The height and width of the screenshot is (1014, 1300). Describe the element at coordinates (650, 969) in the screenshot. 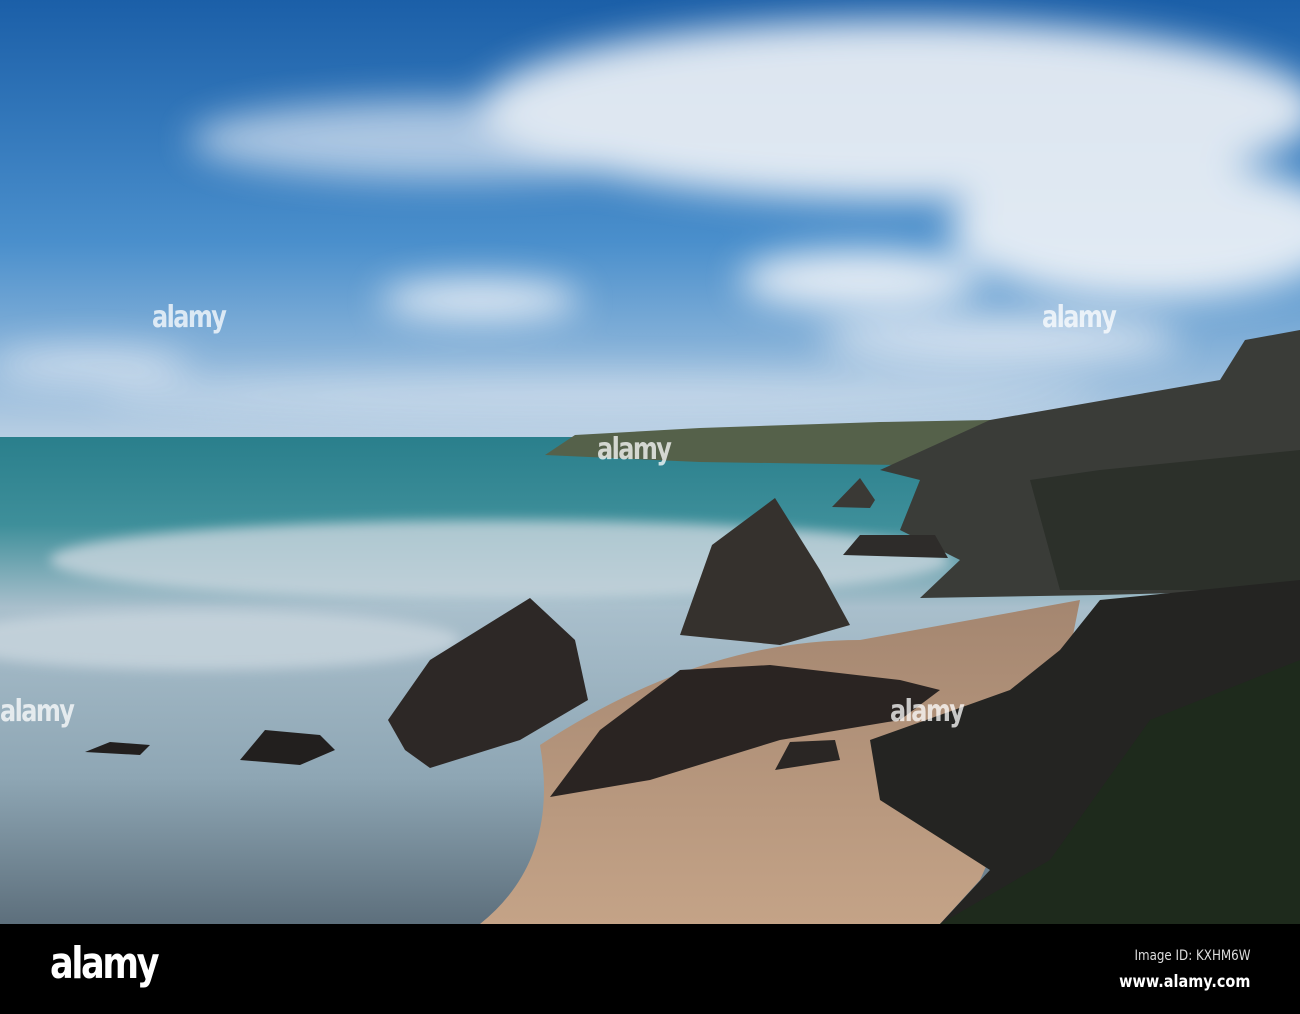

I see `watermark-bar: alamy Image ID: KXHM6W www.alamy.com` at that location.